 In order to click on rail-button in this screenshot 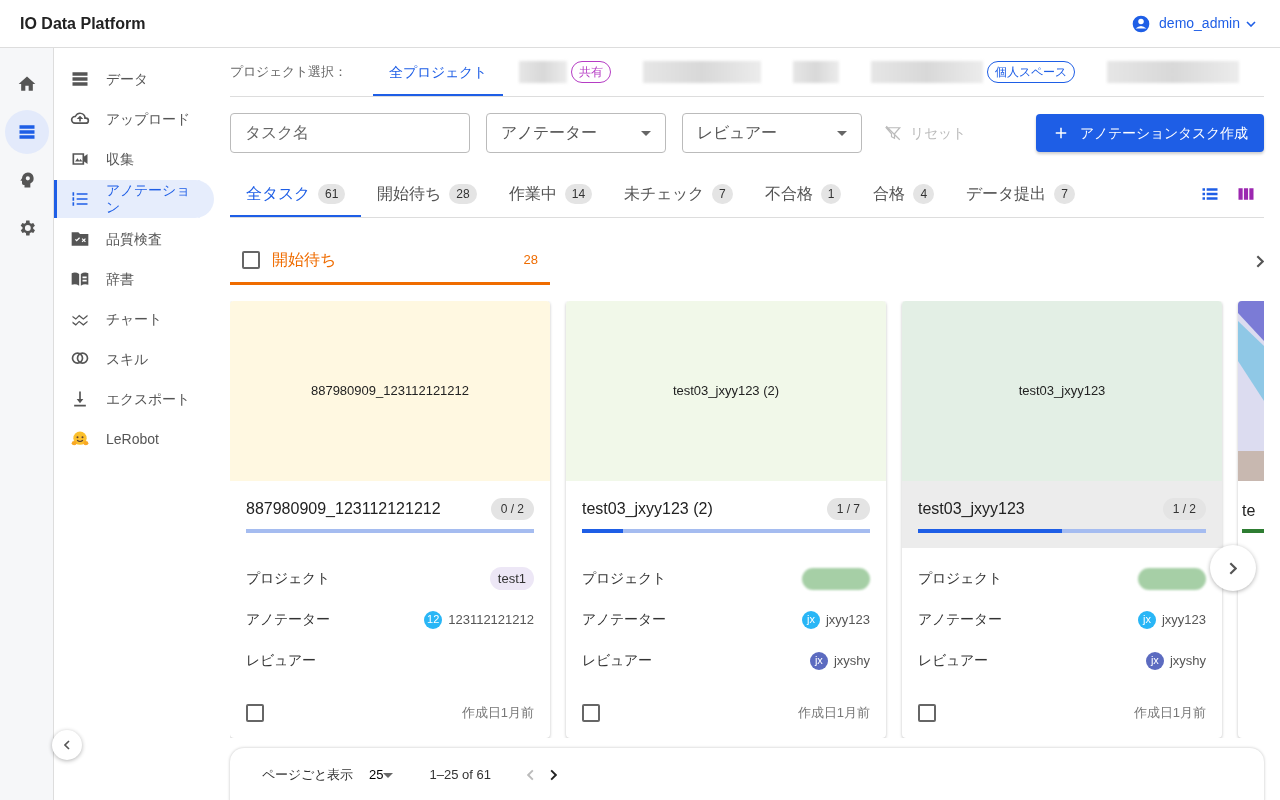, I will do `click(26, 132)`.